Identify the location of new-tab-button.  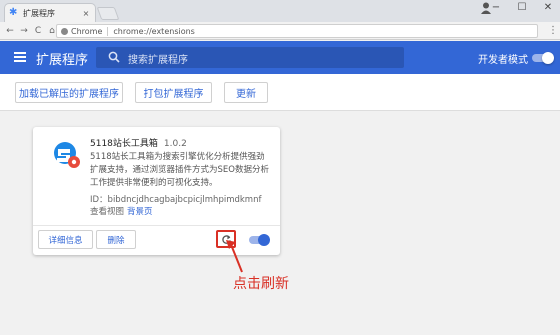
(108, 13).